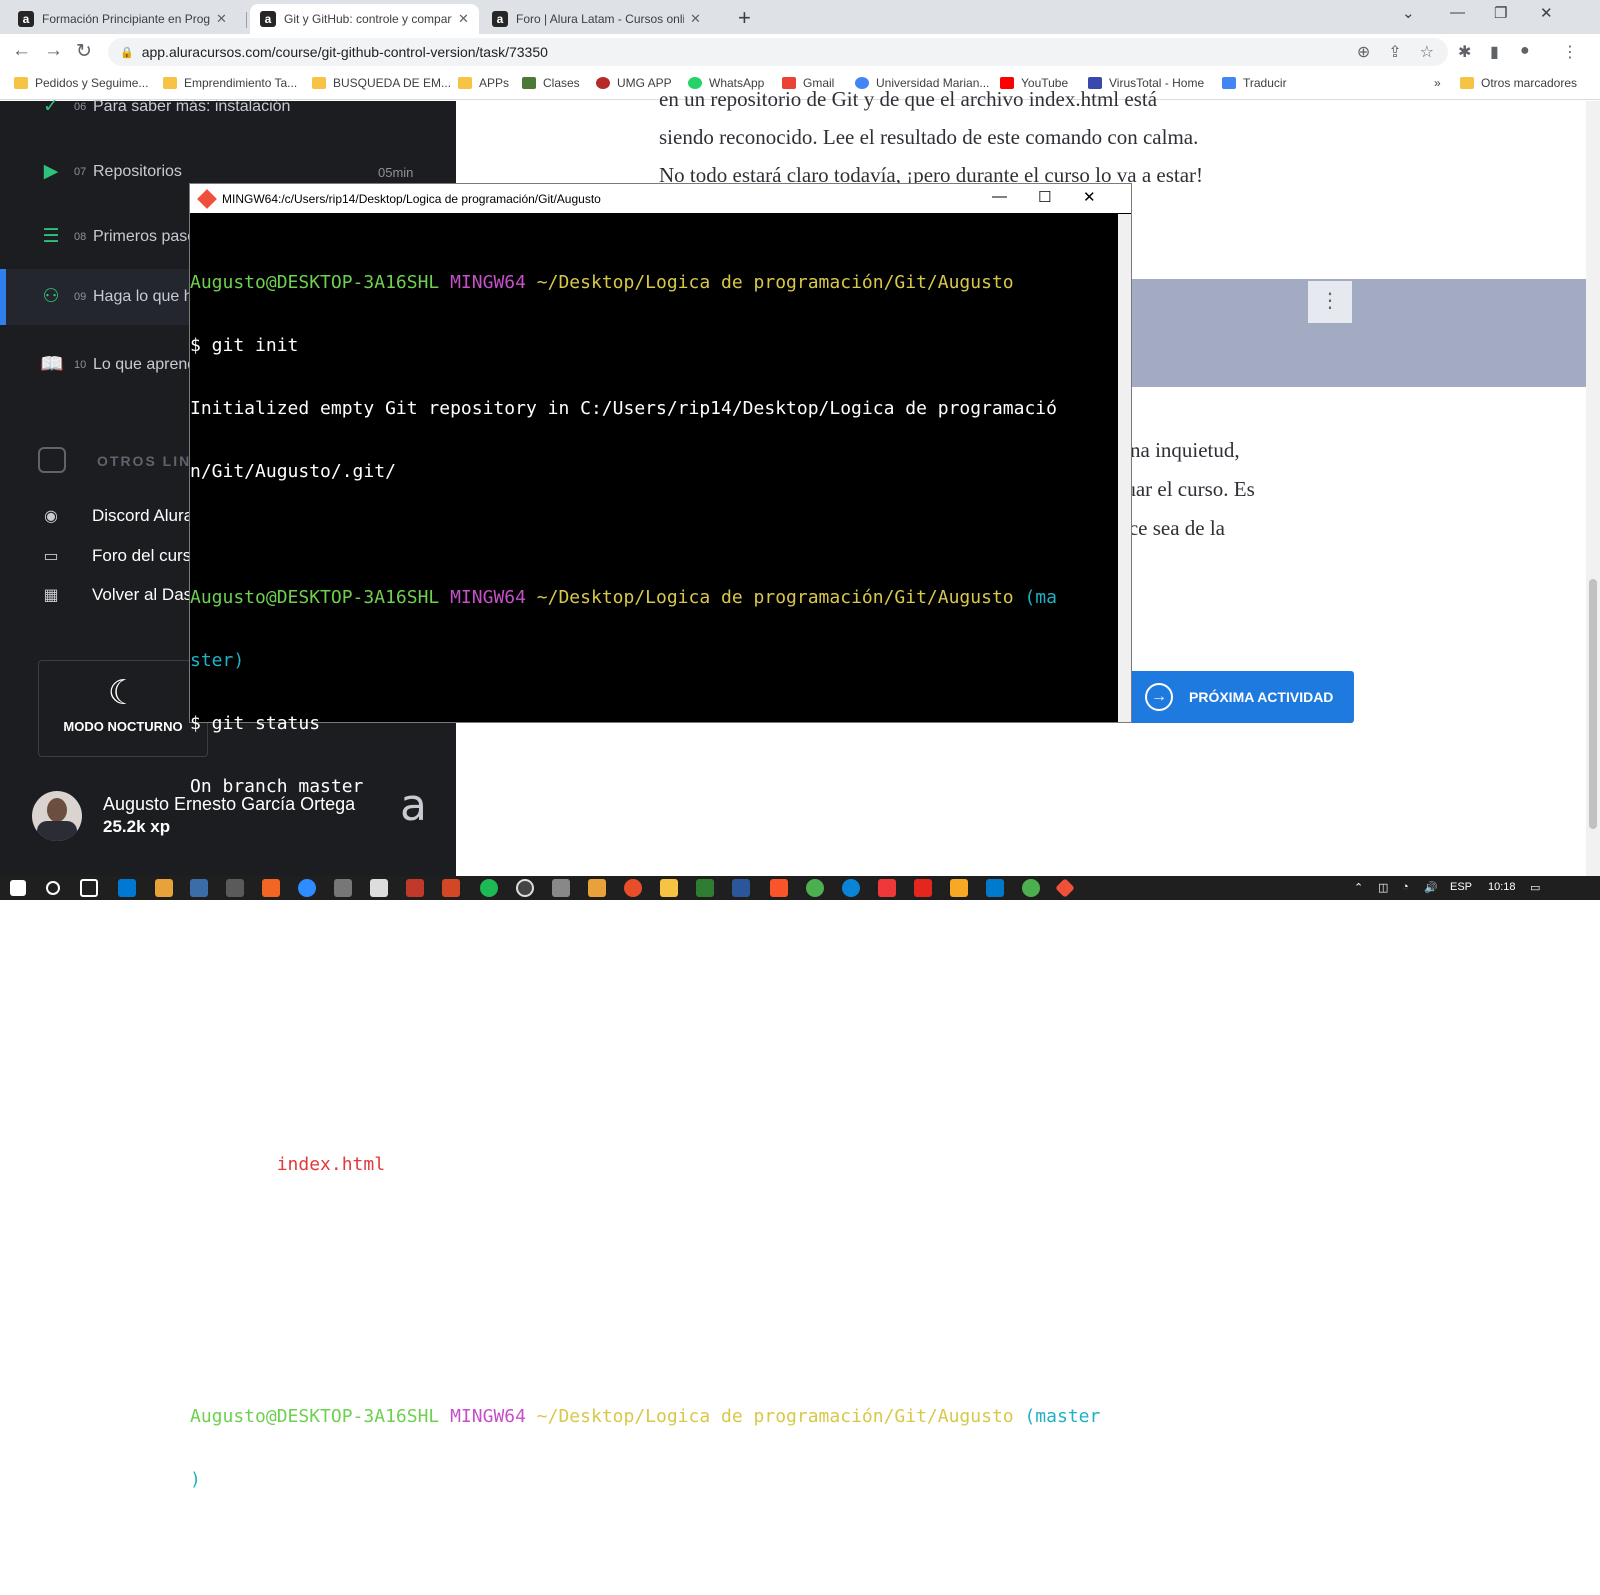 This screenshot has height=1595, width=1600. Describe the element at coordinates (1363, 52) in the screenshot. I see `zoom-icon: ⊕` at that location.